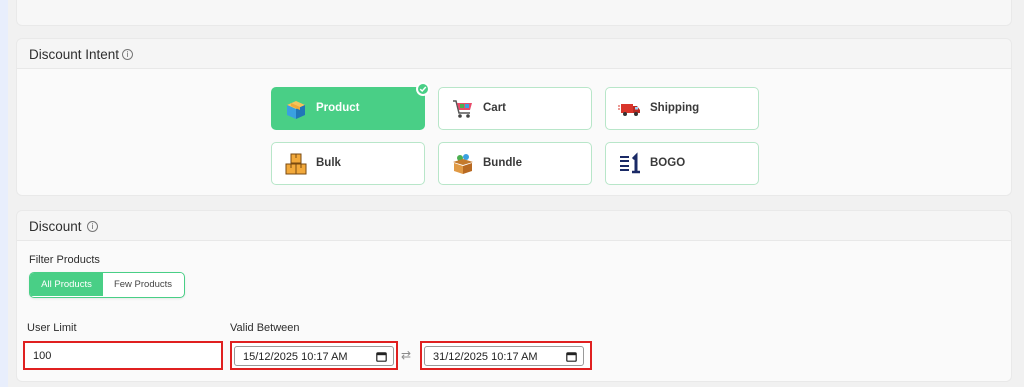 The width and height of the screenshot is (1024, 387). Describe the element at coordinates (406, 355) in the screenshot. I see `swap-arrows-icon: ⇄` at that location.